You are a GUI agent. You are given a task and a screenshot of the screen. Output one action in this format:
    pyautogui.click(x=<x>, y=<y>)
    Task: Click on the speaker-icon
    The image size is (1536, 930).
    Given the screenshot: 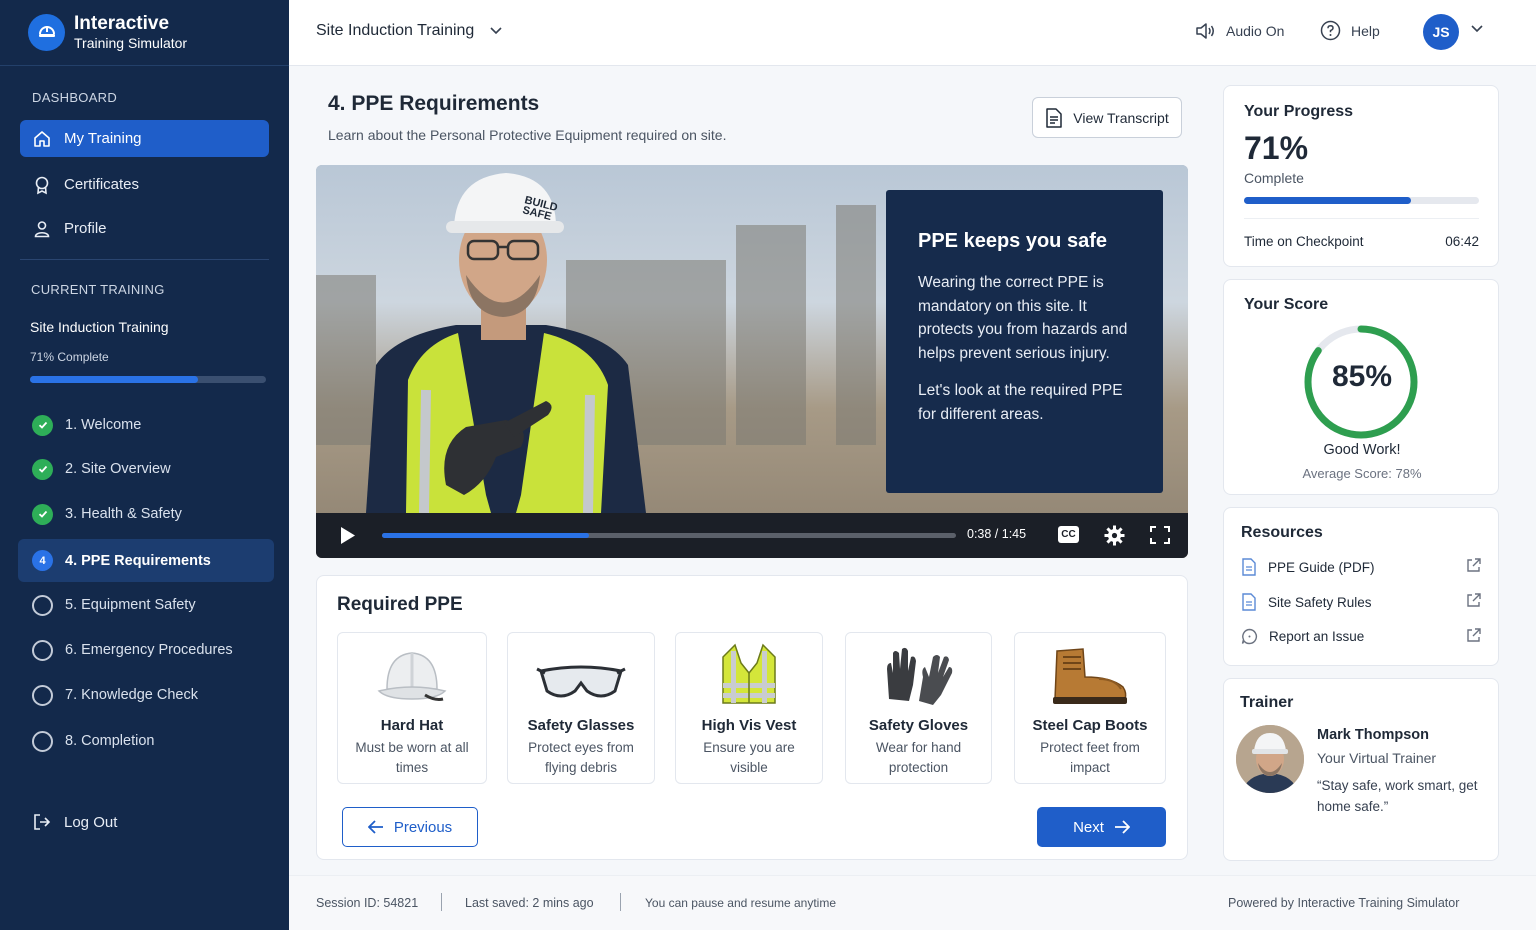 What is the action you would take?
    pyautogui.click(x=1205, y=31)
    